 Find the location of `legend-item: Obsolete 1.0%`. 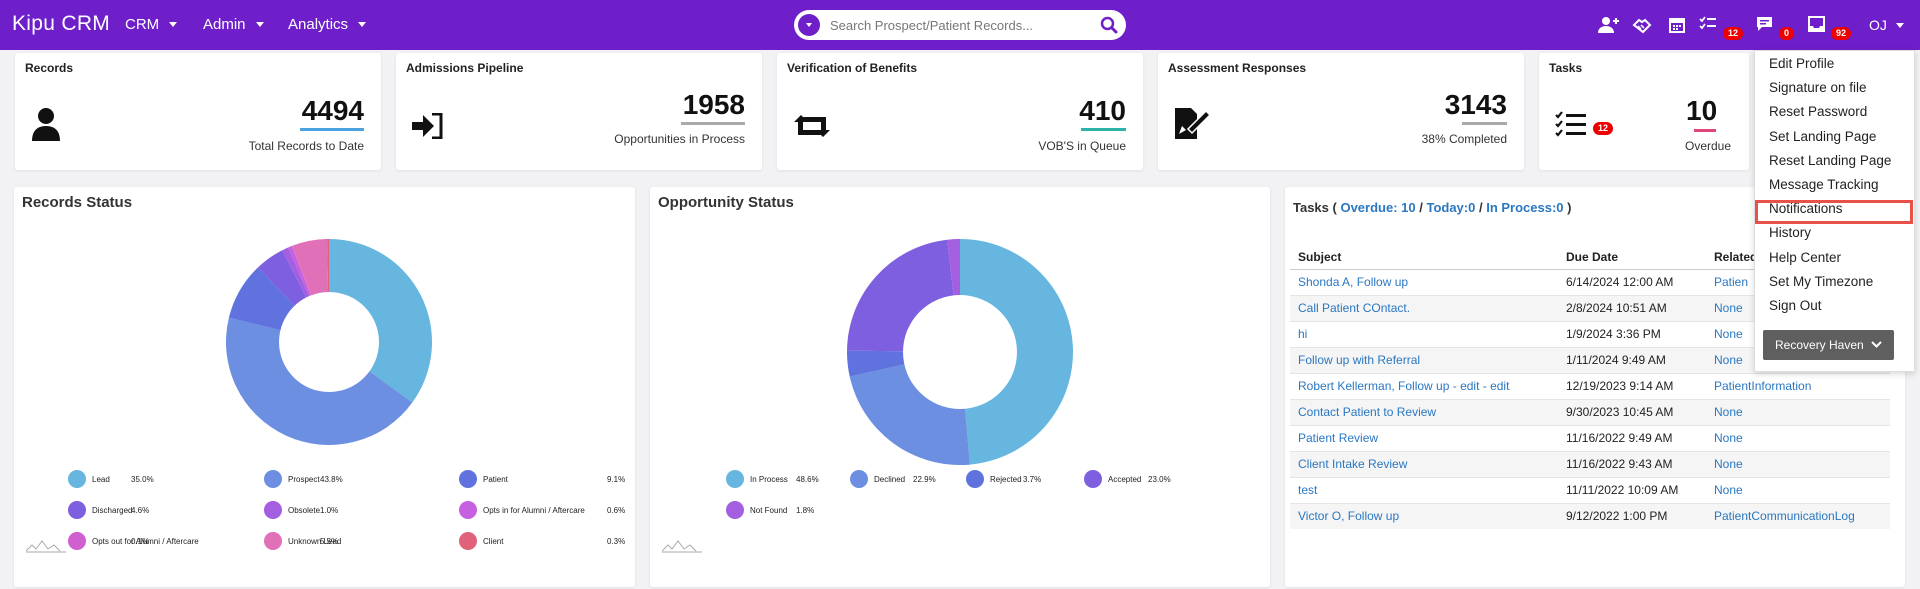

legend-item: Obsolete 1.0% is located at coordinates (301, 510).